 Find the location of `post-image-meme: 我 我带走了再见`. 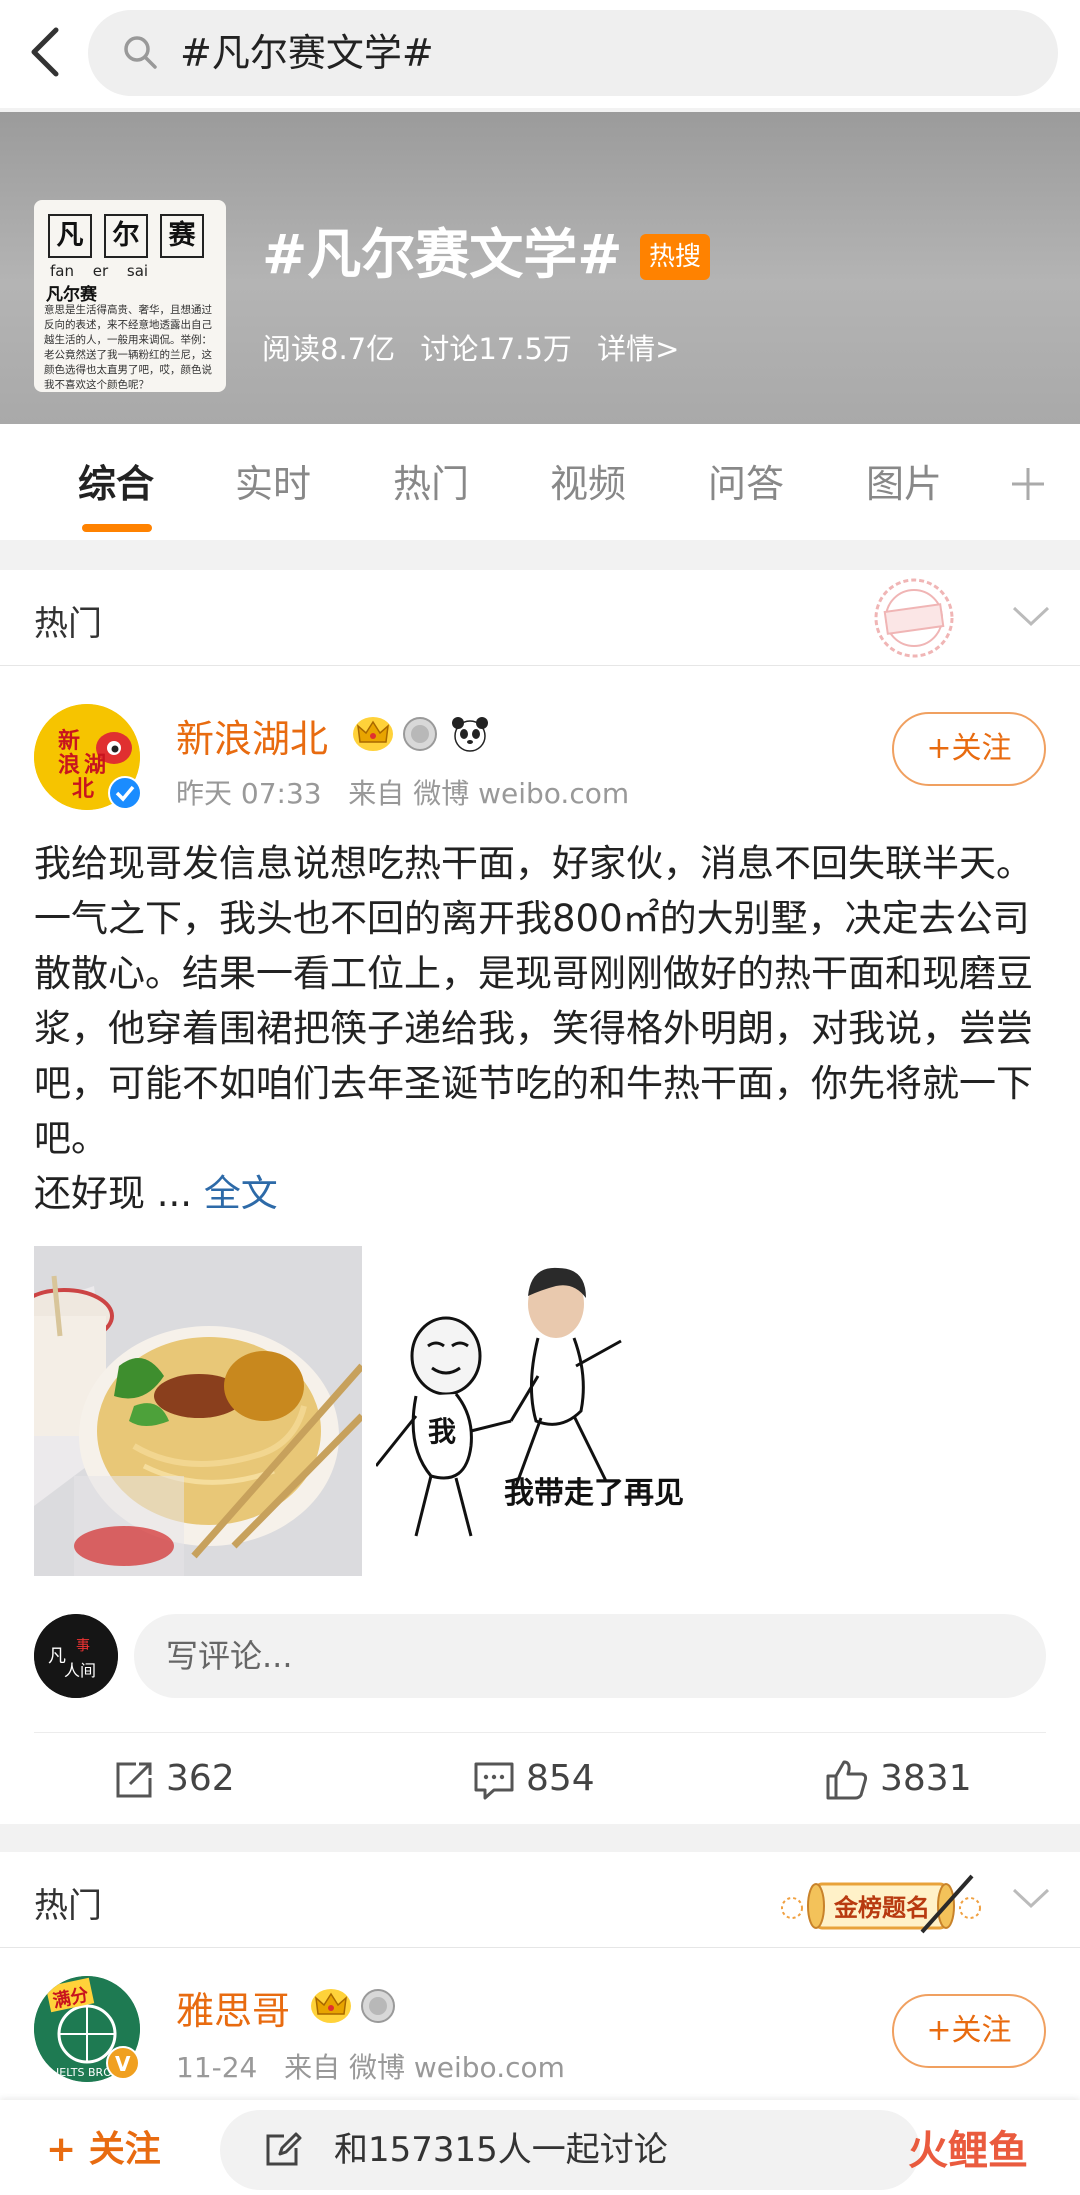

post-image-meme: 我 我带走了再见 is located at coordinates (540, 1411).